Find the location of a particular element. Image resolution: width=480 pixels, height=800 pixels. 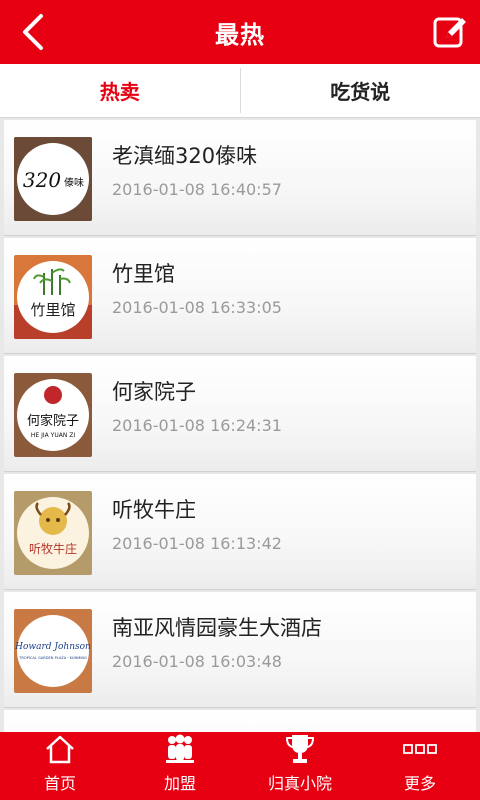

logo-hejia-pinyin: HE JIA YUAN ZI is located at coordinates (53, 435).